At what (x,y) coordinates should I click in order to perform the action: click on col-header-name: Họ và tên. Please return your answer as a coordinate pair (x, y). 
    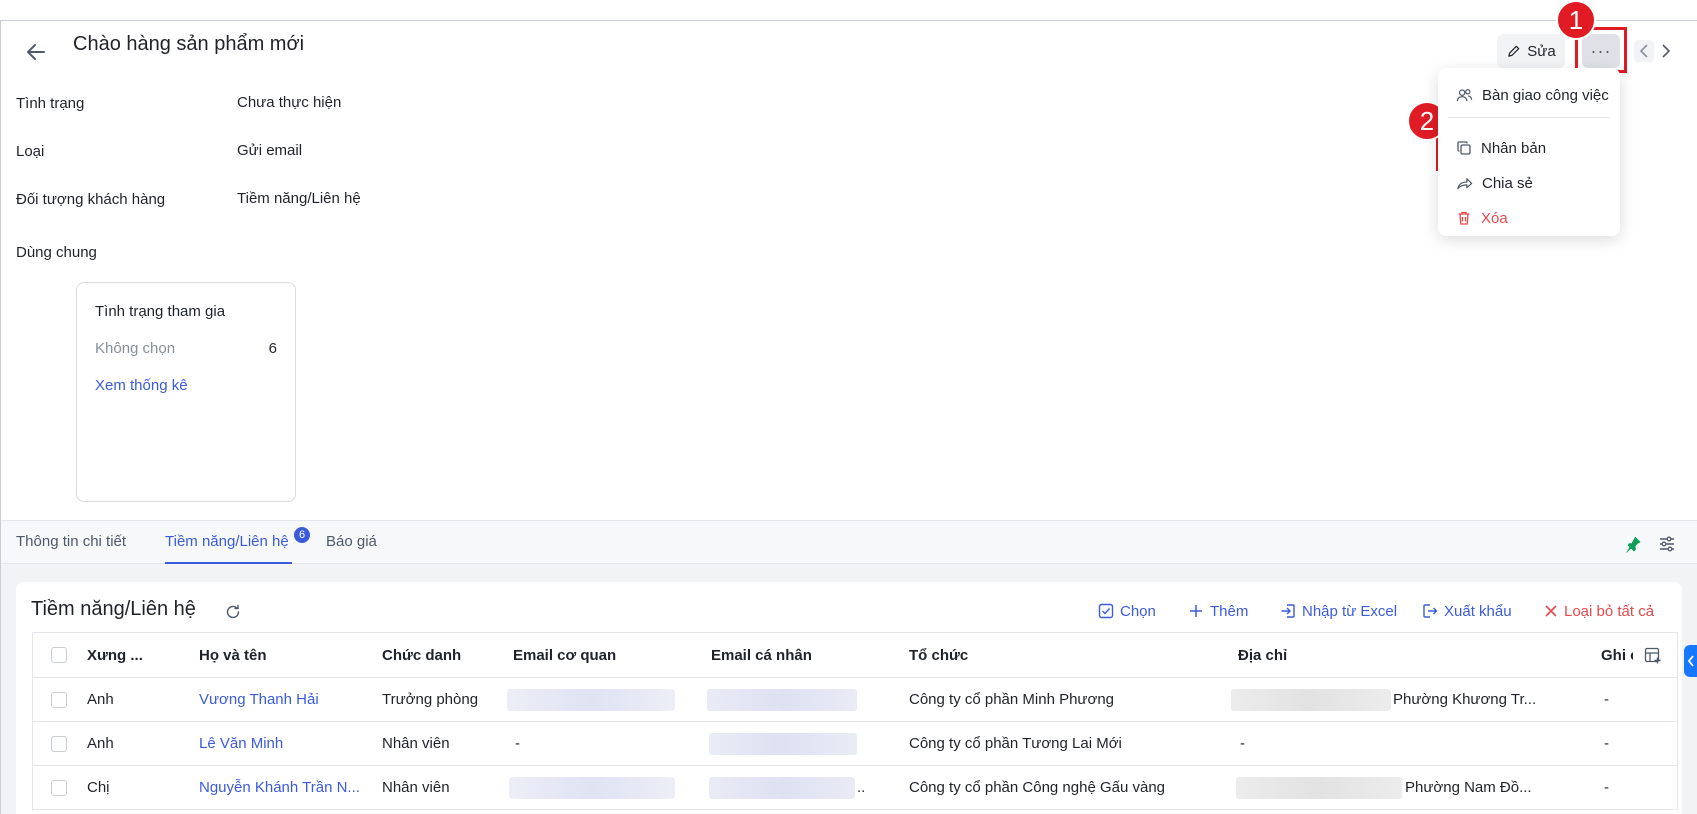
    Looking at the image, I should click on (233, 655).